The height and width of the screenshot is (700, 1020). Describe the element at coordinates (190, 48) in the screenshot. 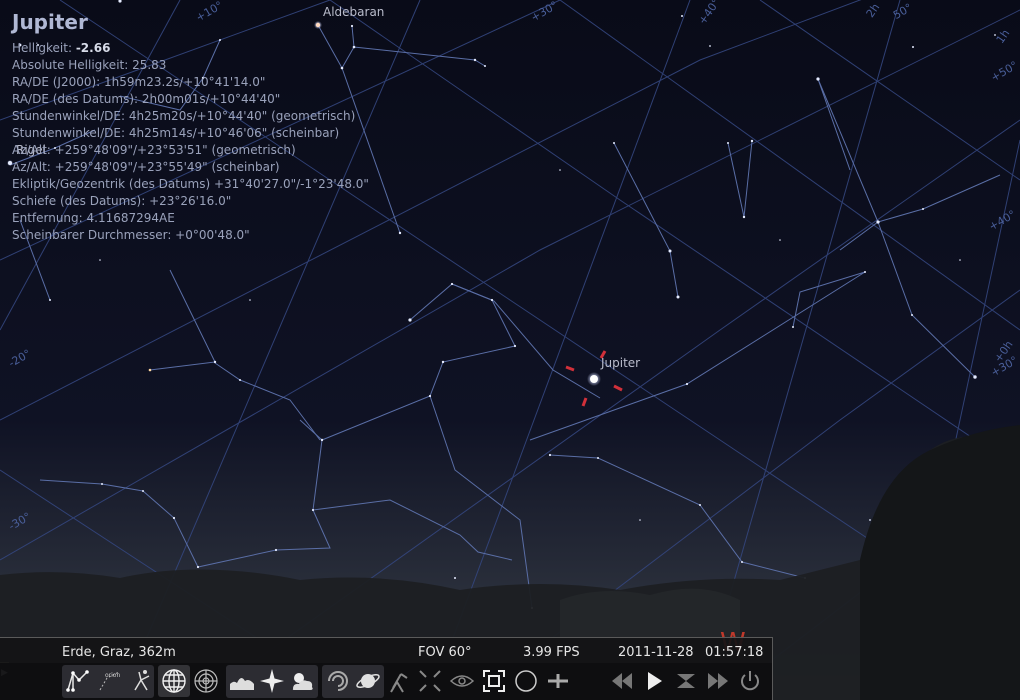

I see `object-info-line: Helligkeit: -2.66` at that location.